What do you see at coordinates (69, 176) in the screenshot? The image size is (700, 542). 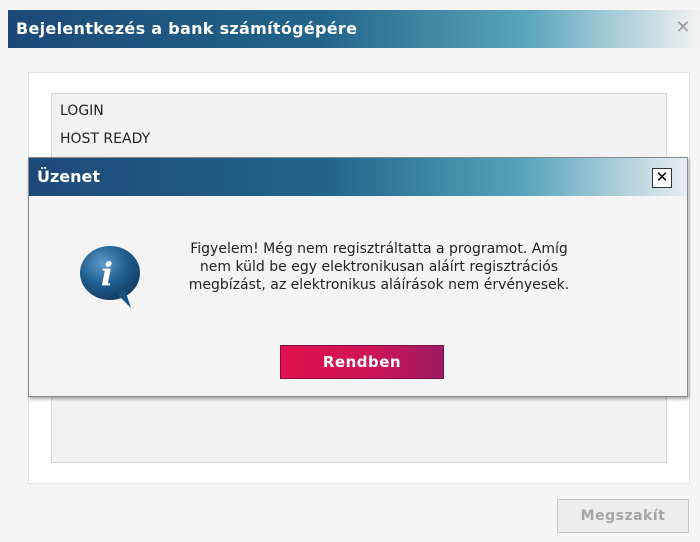 I see `message-dialog-title: Üzenet` at bounding box center [69, 176].